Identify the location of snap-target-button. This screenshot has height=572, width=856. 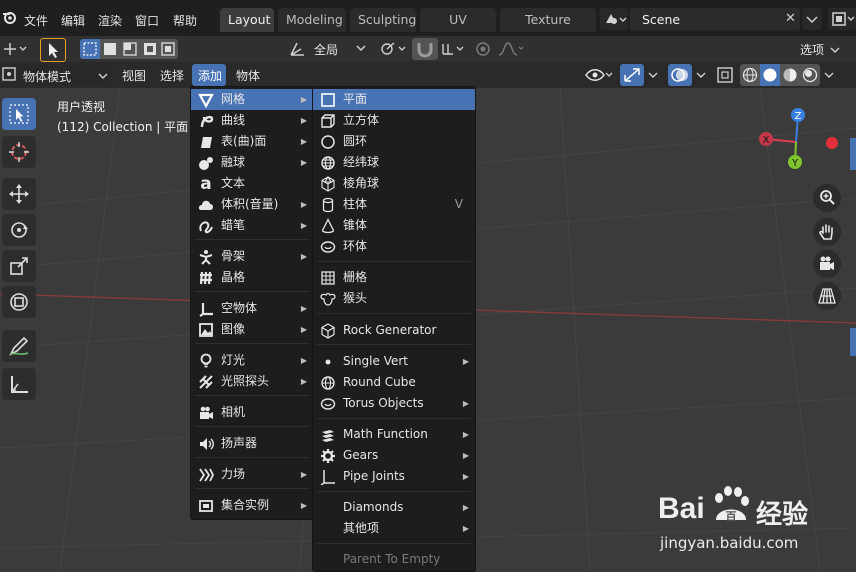
(453, 49).